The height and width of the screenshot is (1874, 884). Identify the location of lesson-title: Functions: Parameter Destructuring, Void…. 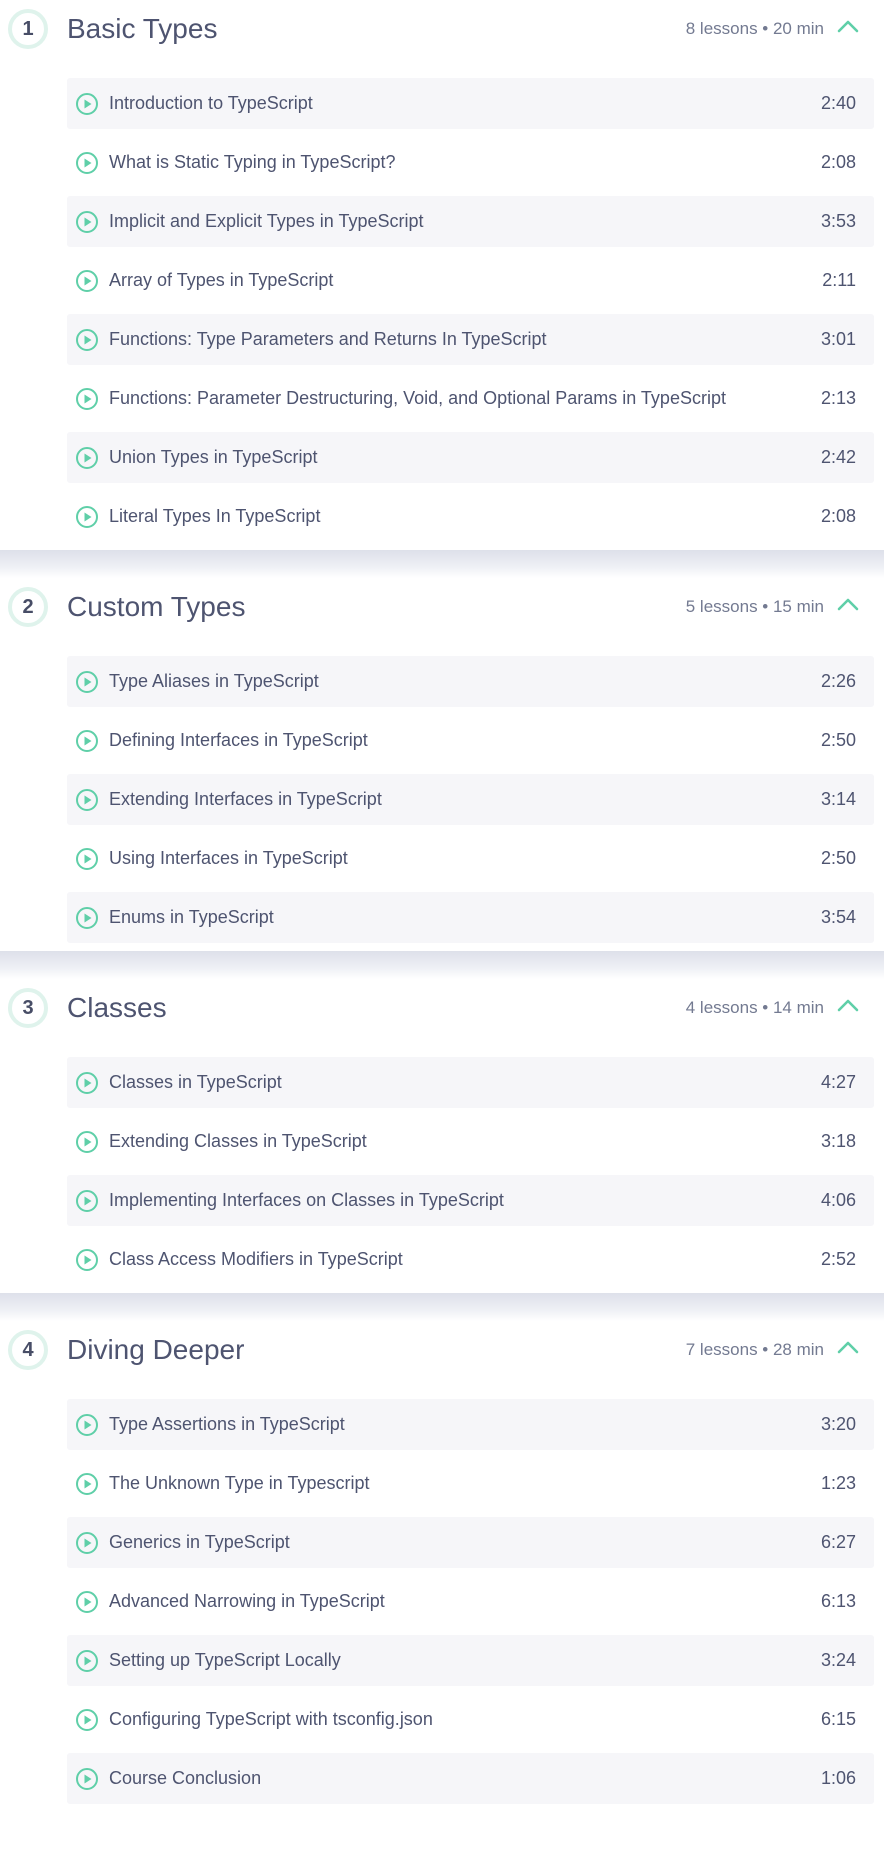
(417, 398).